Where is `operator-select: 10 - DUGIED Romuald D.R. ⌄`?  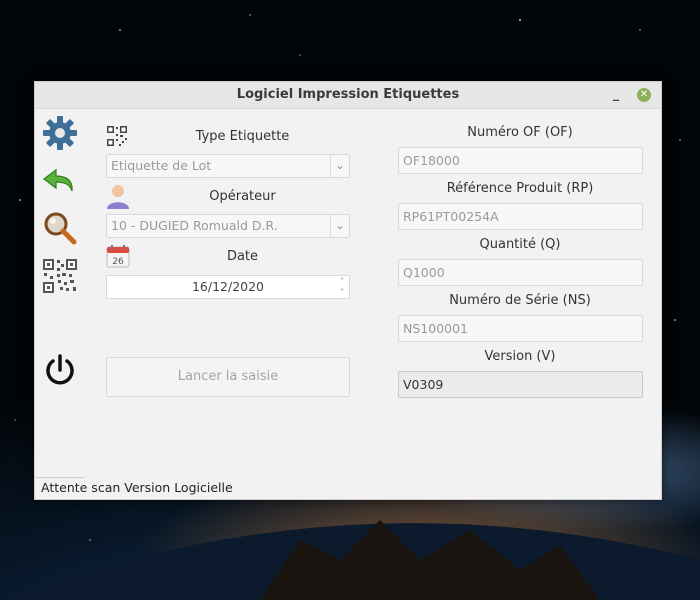
operator-select: 10 - DUGIED Romuald D.R. ⌄ is located at coordinates (228, 226).